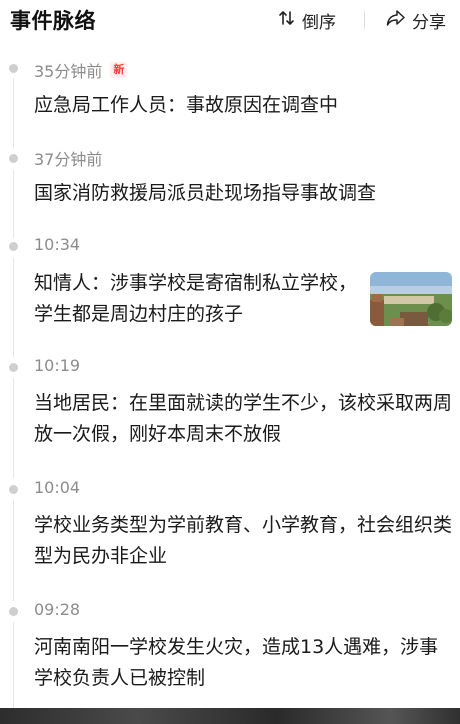 This screenshot has height=724, width=460. What do you see at coordinates (243, 540) in the screenshot?
I see `item-text: 学校业务类型为学前教育、小学教育，社会组织类型为民办非企业` at bounding box center [243, 540].